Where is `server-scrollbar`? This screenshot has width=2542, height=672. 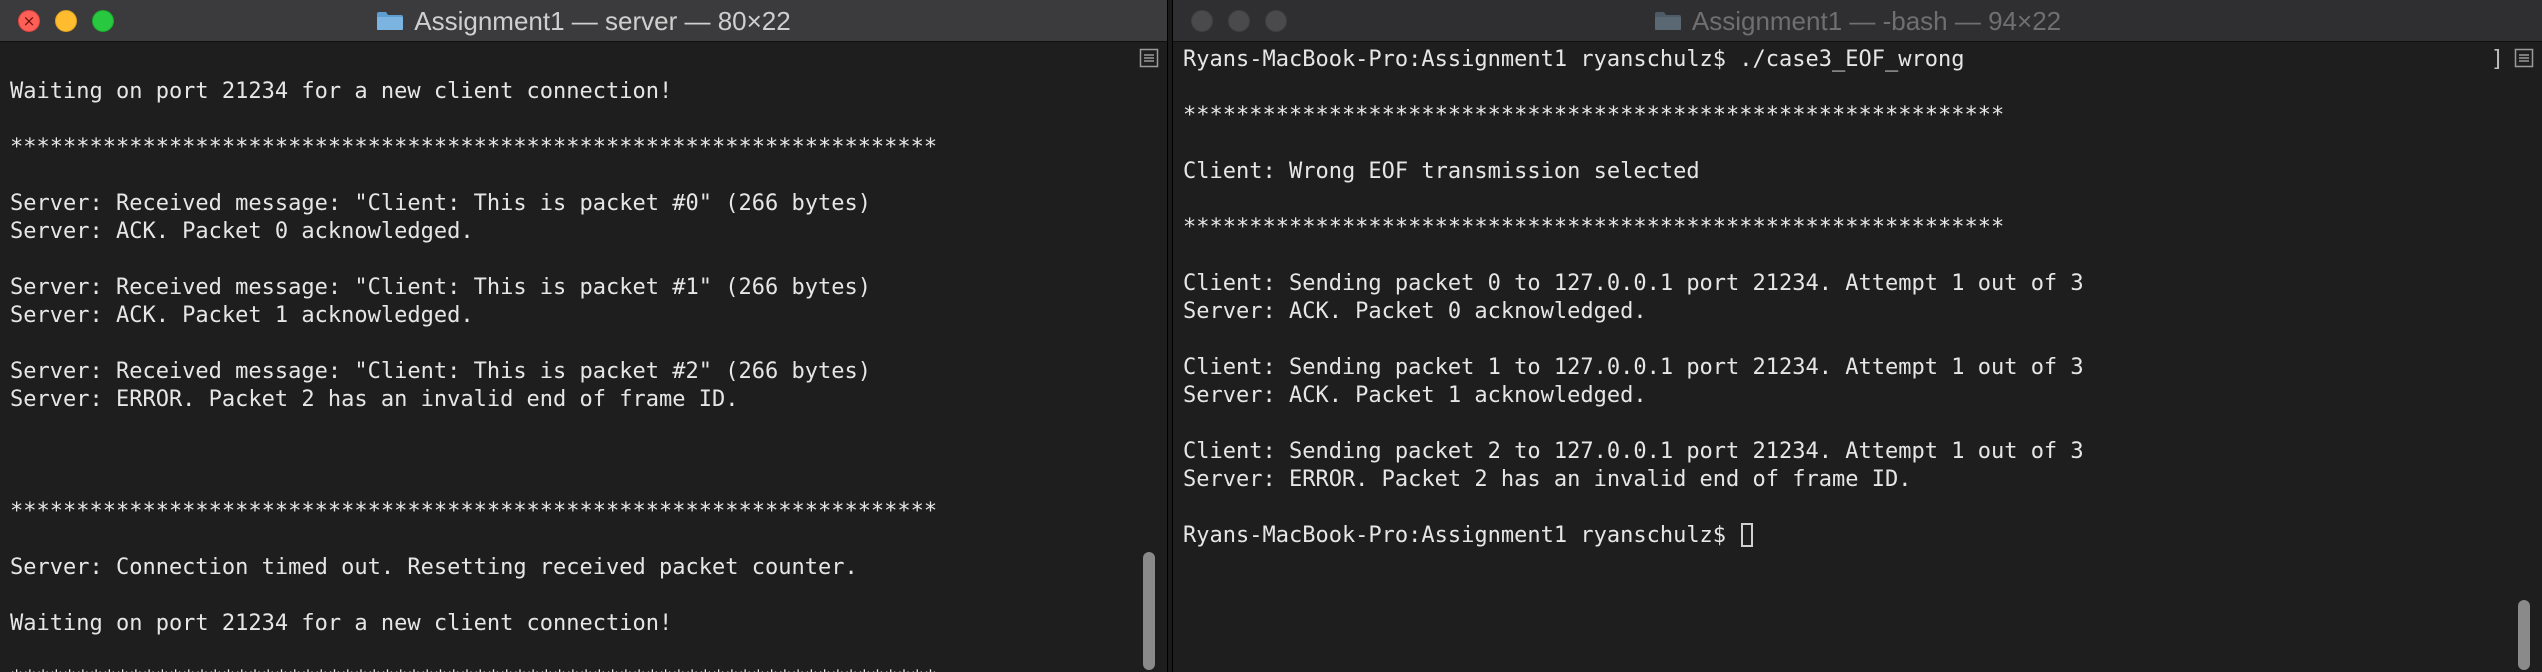
server-scrollbar is located at coordinates (1150, 357).